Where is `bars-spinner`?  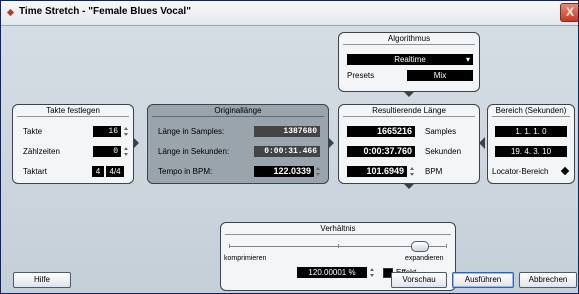 bars-spinner is located at coordinates (126, 131).